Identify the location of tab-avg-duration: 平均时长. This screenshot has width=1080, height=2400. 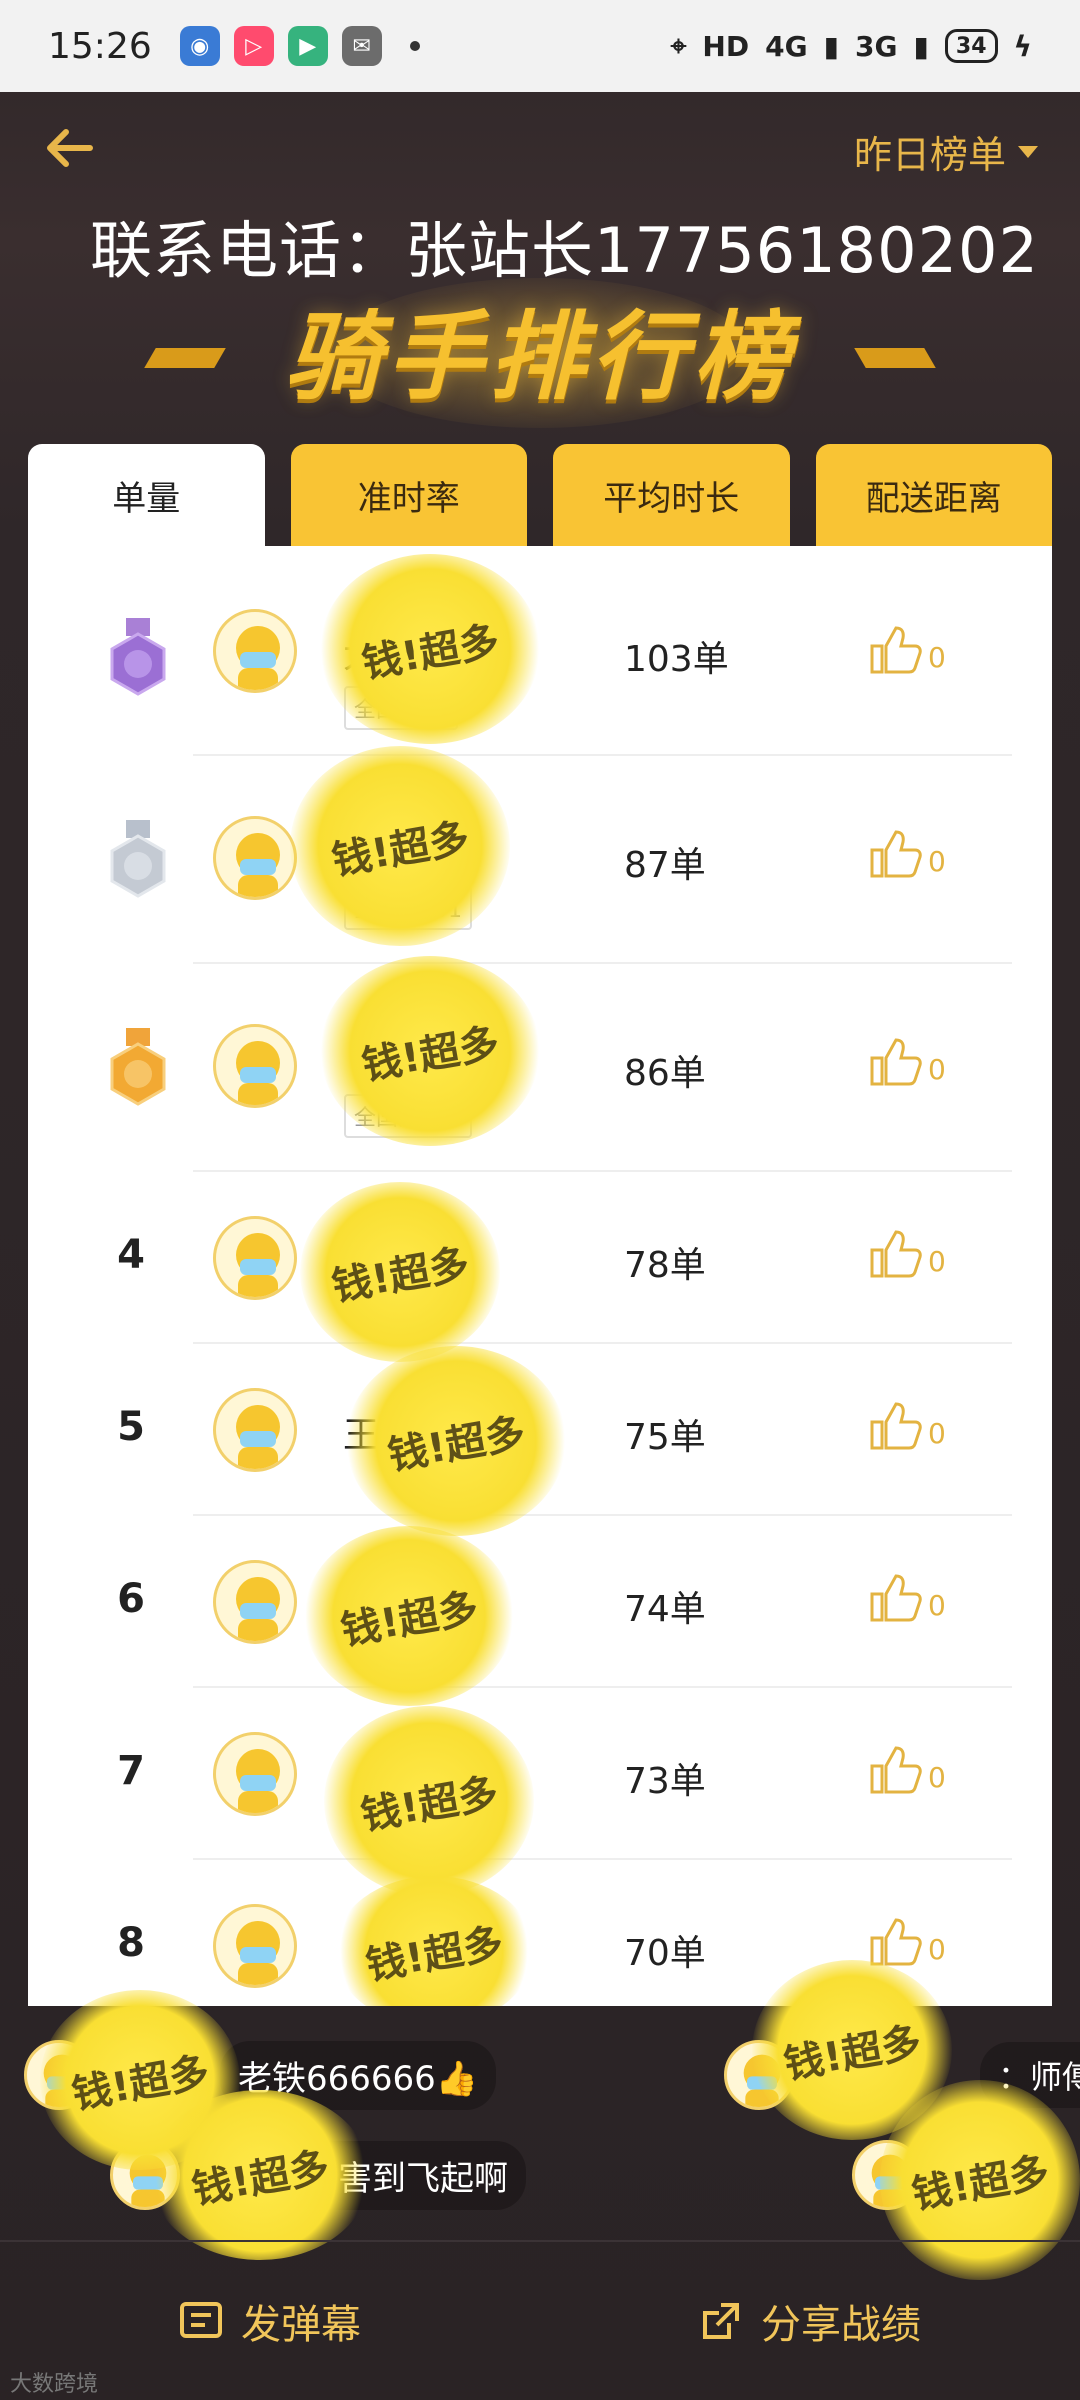
(671, 495).